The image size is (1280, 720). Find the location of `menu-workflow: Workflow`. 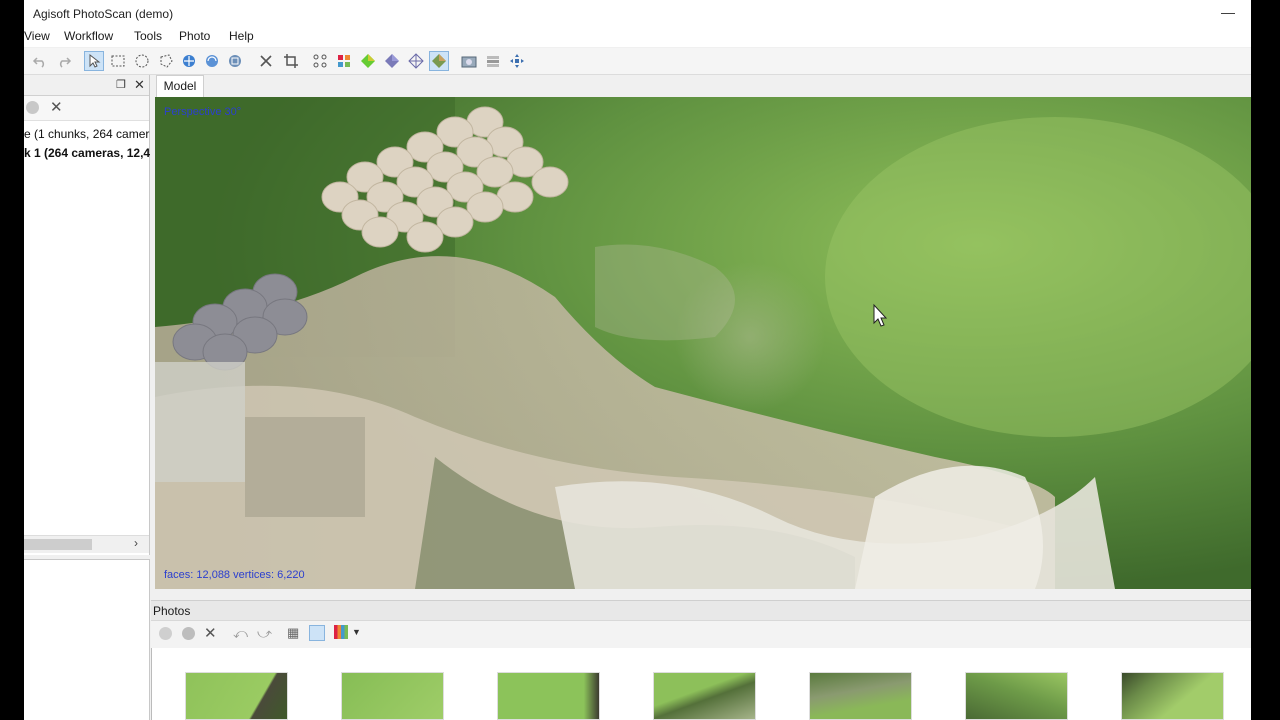

menu-workflow: Workflow is located at coordinates (88, 36).